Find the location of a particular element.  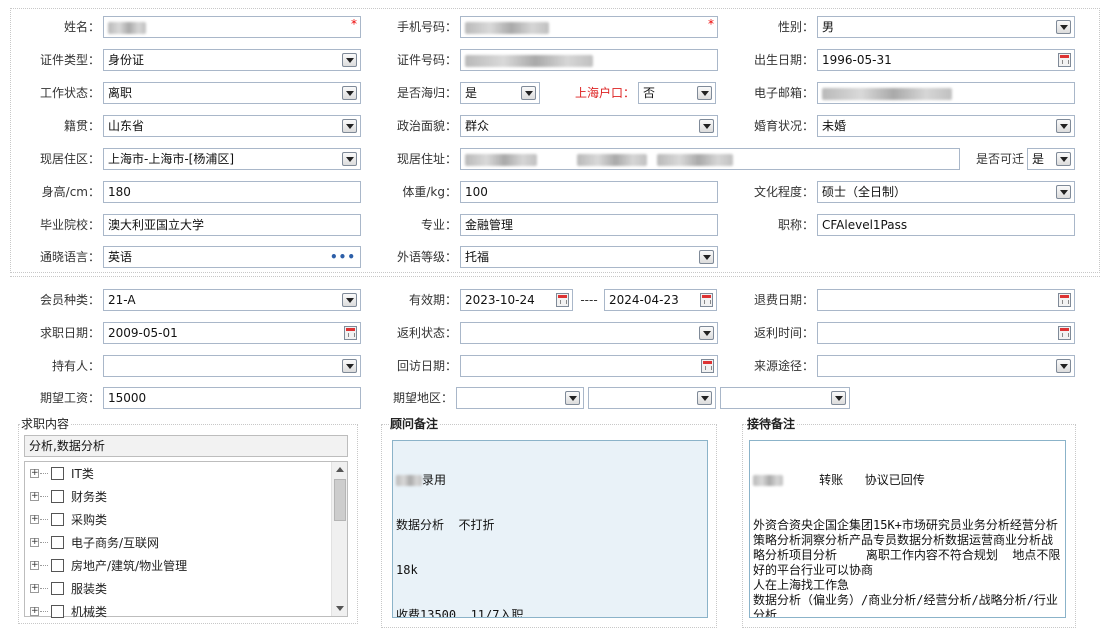

language-level-select: 托福 is located at coordinates (589, 257).